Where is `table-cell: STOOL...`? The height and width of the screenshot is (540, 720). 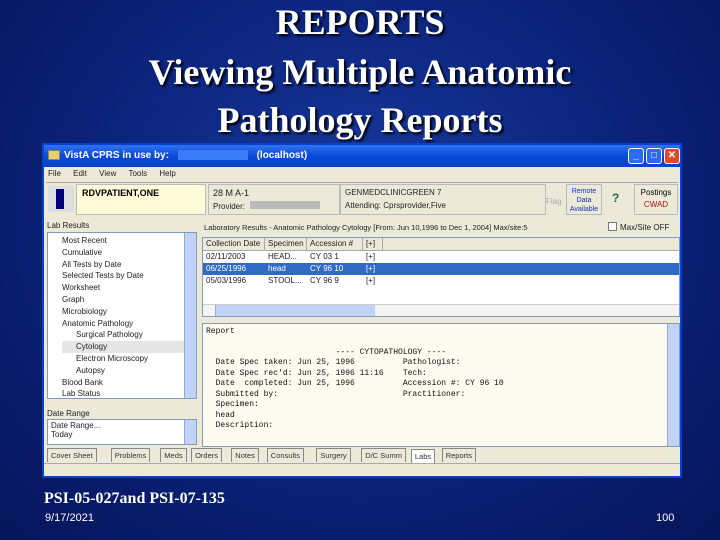 table-cell: STOOL... is located at coordinates (285, 280).